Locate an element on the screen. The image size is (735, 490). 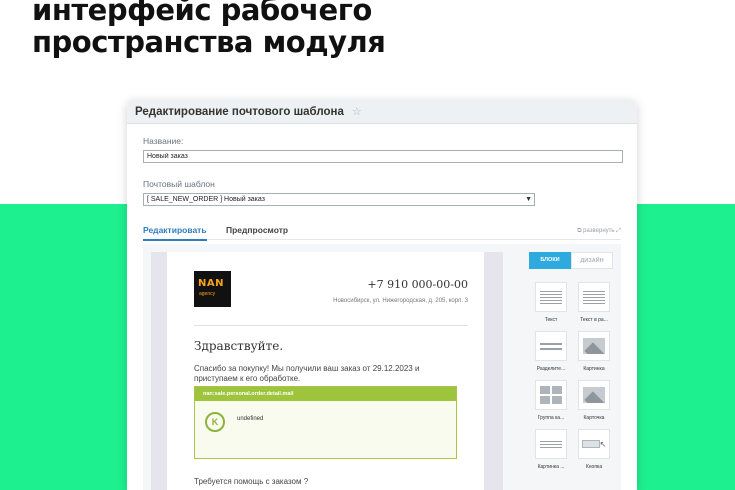
template-label: Почтовый шаблон is located at coordinates (179, 184).